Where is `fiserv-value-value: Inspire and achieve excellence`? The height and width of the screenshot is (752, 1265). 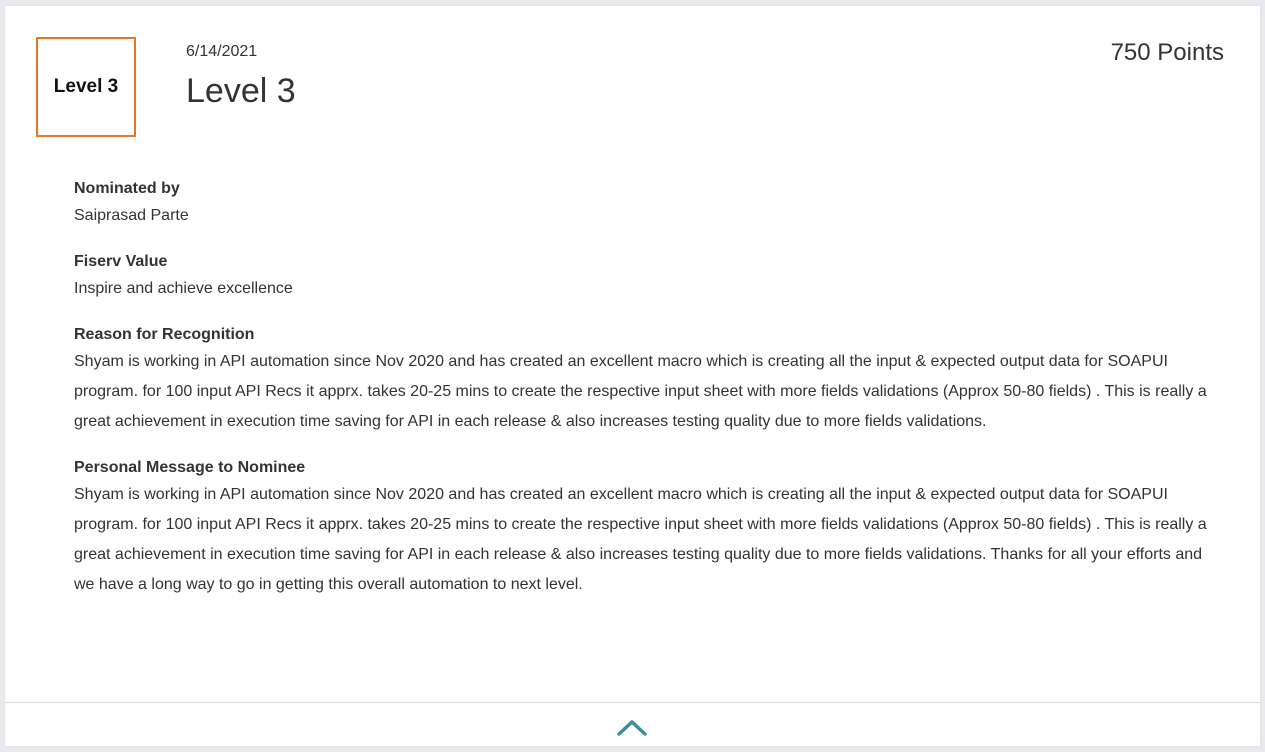
fiserv-value-value: Inspire and achieve excellence is located at coordinates (183, 288).